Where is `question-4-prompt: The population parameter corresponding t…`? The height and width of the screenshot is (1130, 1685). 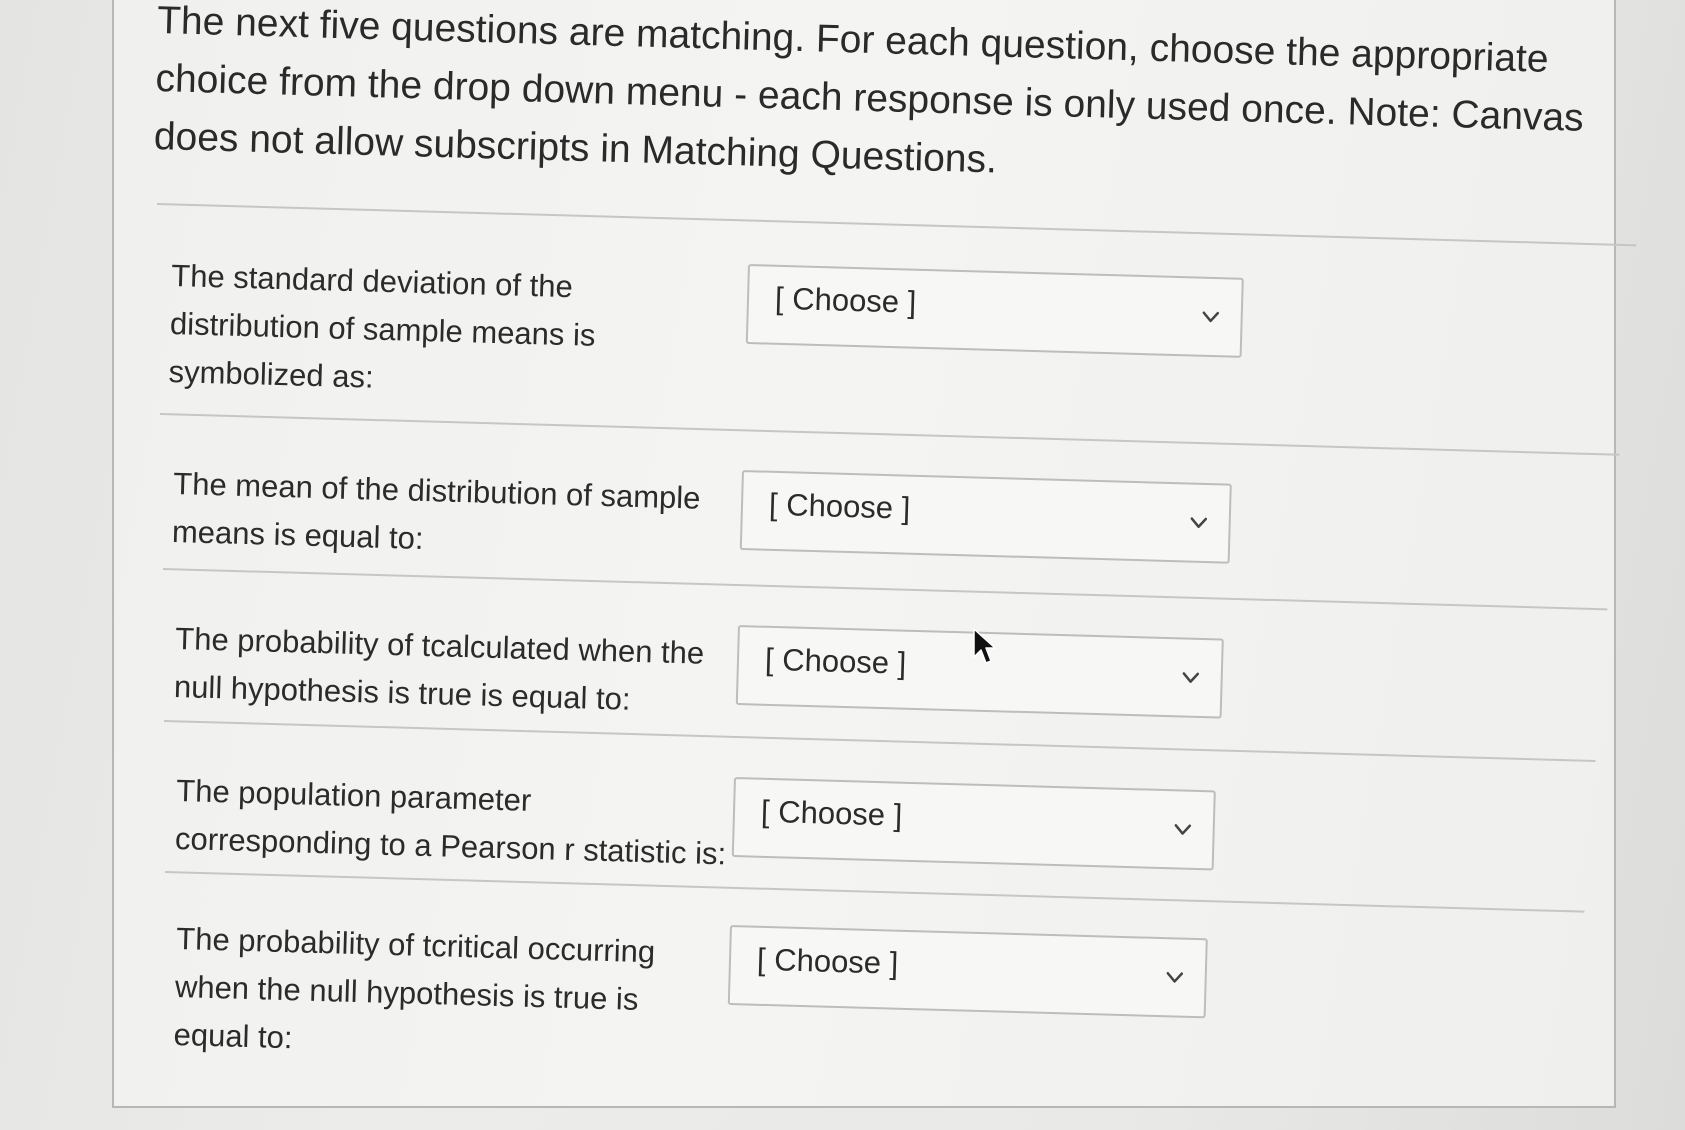
question-4-prompt: The population parameter corresponding t… is located at coordinates (450, 822).